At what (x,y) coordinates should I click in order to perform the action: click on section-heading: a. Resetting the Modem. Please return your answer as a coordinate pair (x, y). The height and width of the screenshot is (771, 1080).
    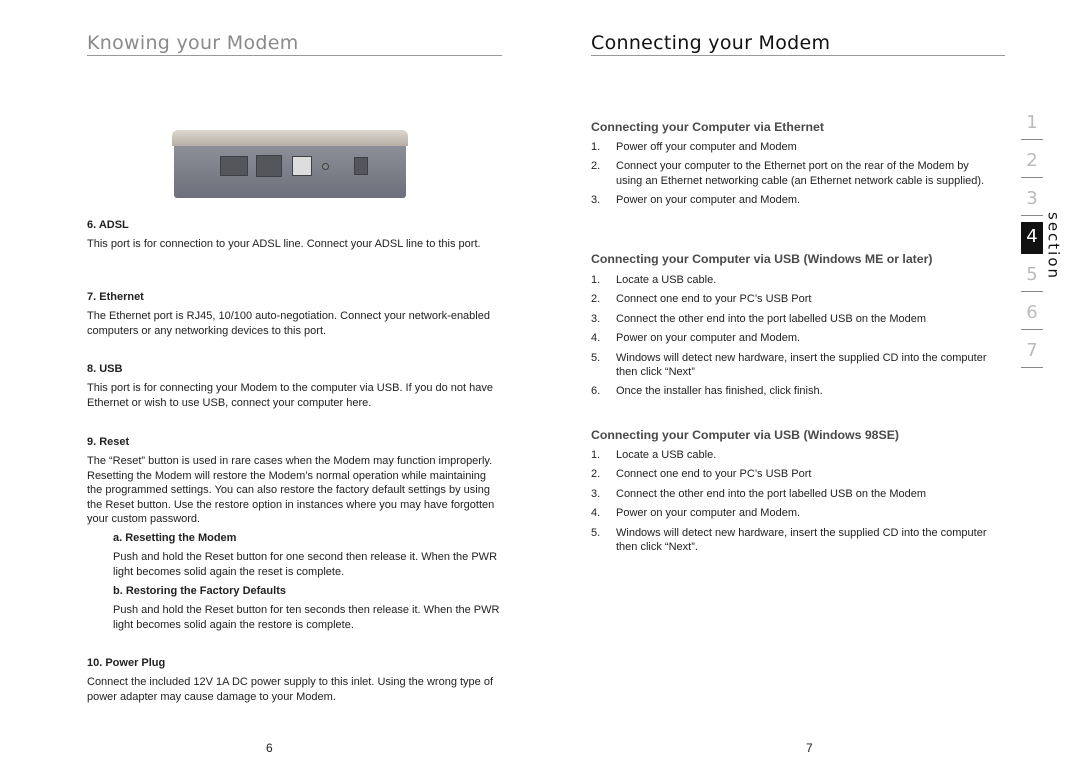
    Looking at the image, I should click on (175, 538).